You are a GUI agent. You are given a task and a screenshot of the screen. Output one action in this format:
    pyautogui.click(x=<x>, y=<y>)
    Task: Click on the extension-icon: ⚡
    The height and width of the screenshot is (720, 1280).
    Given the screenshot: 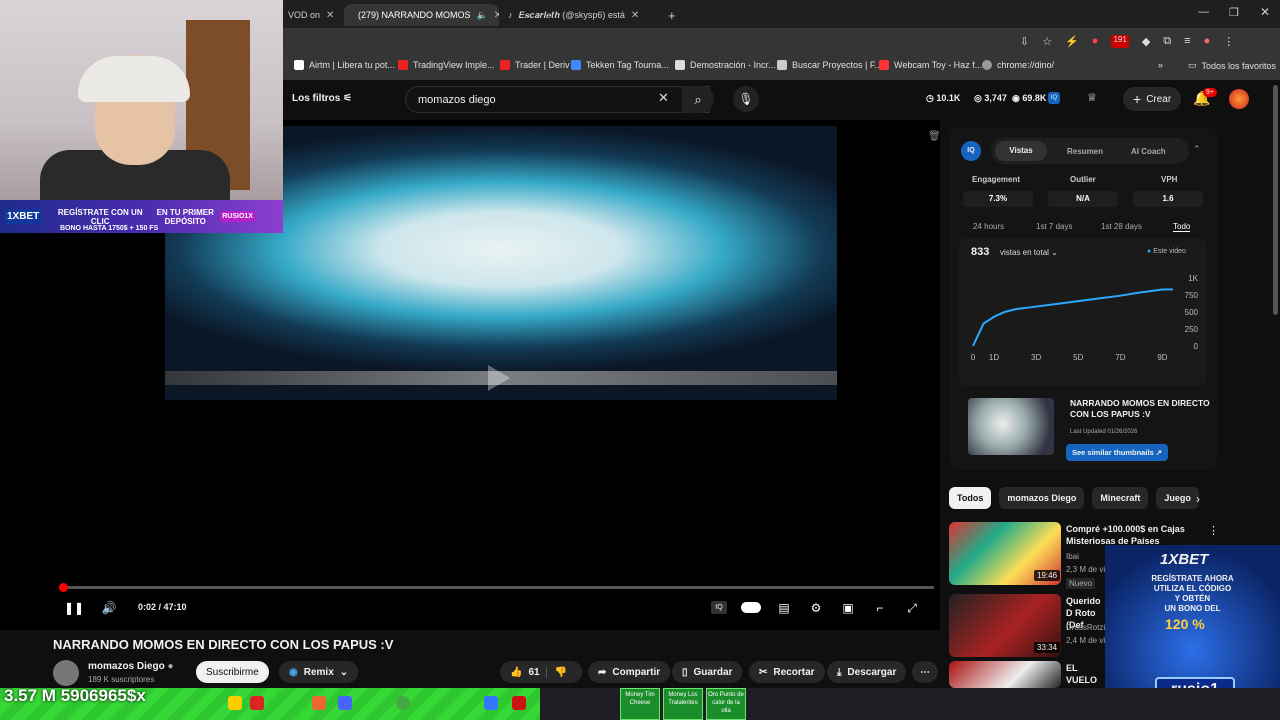 What is the action you would take?
    pyautogui.click(x=1072, y=41)
    